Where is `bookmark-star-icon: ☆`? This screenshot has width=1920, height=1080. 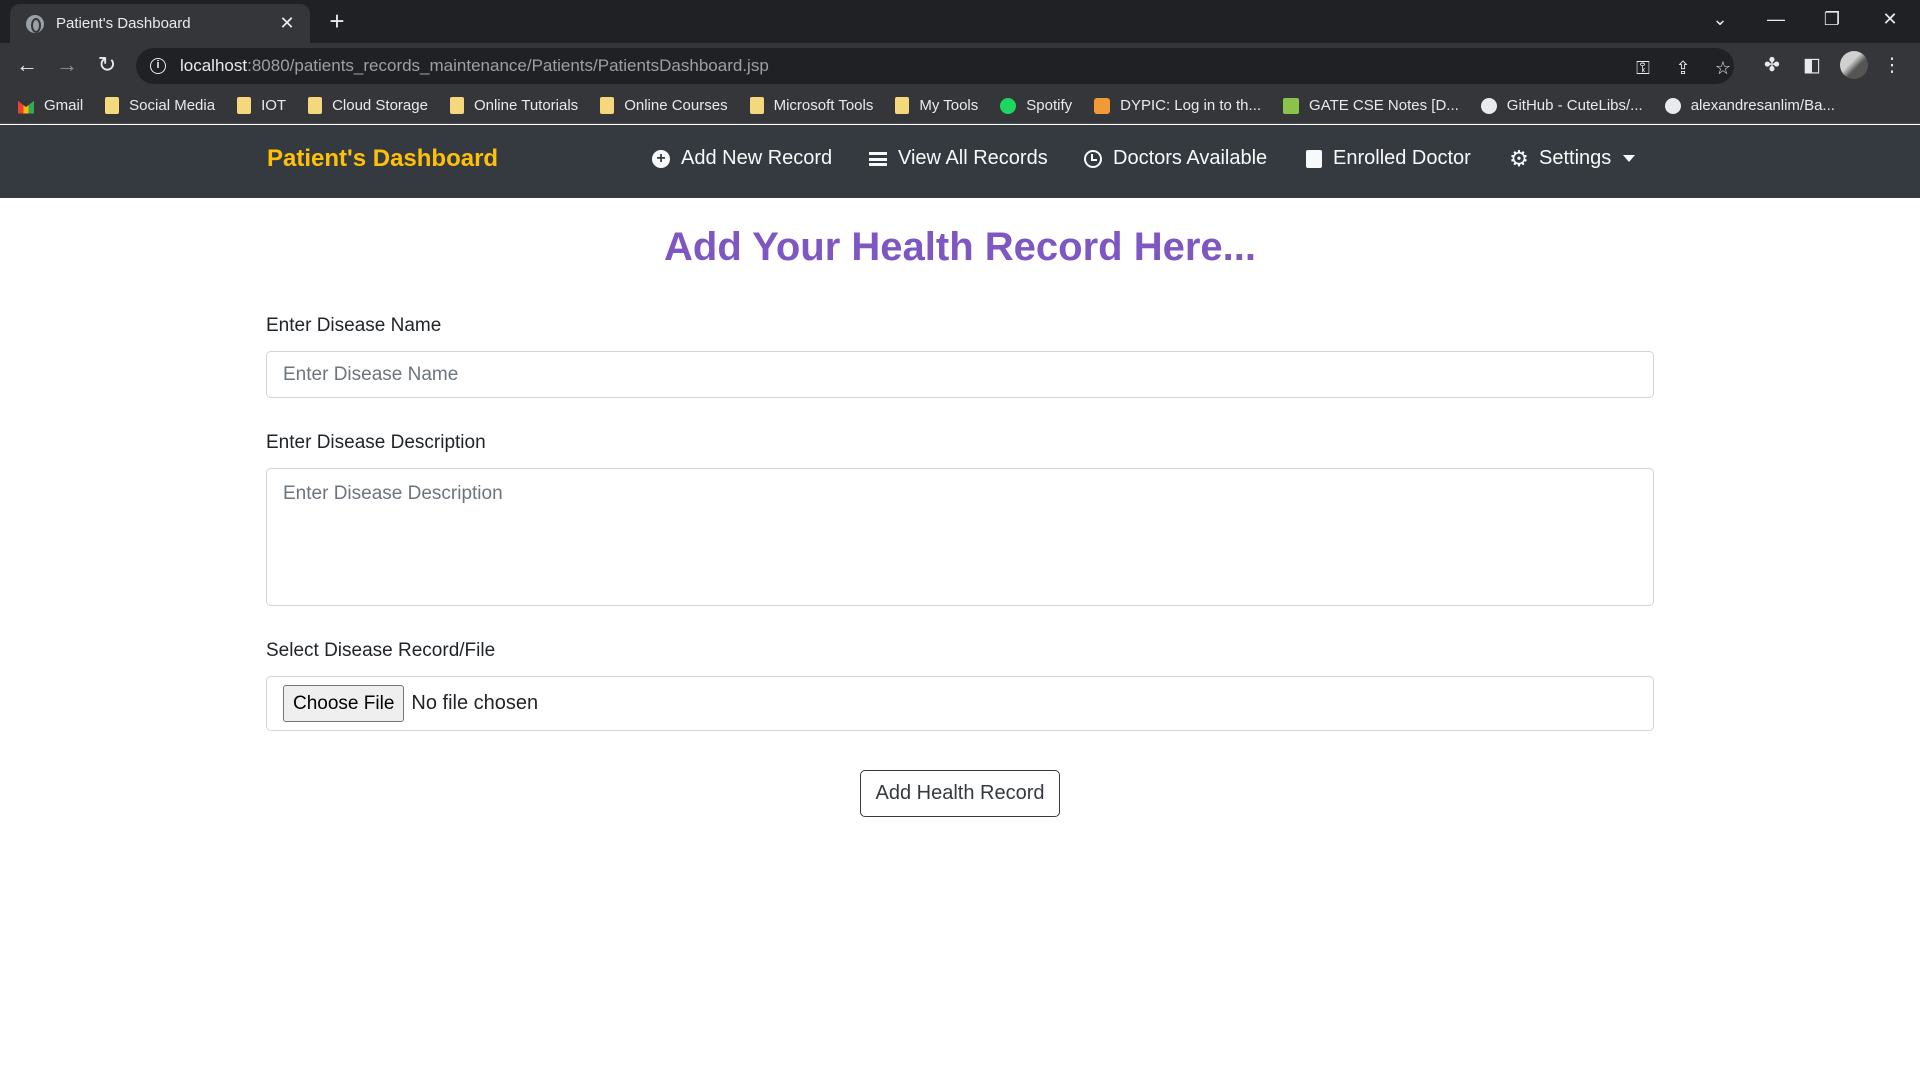 bookmark-star-icon: ☆ is located at coordinates (1723, 68).